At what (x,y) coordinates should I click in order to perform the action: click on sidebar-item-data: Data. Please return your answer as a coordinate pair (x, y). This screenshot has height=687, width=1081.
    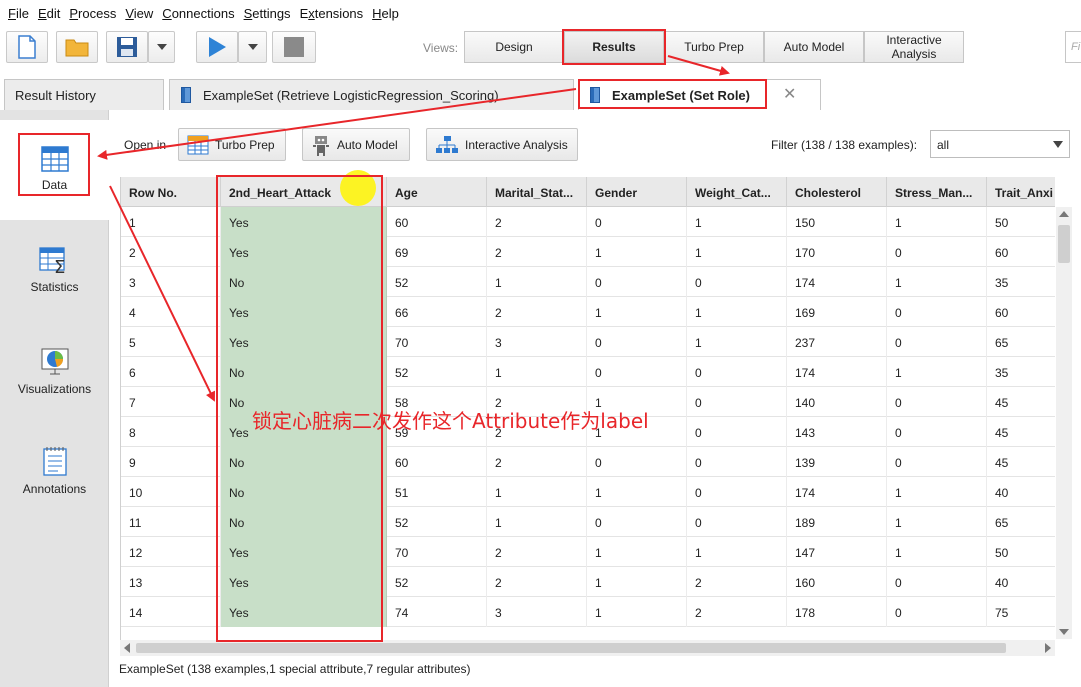
    Looking at the image, I should click on (54, 170).